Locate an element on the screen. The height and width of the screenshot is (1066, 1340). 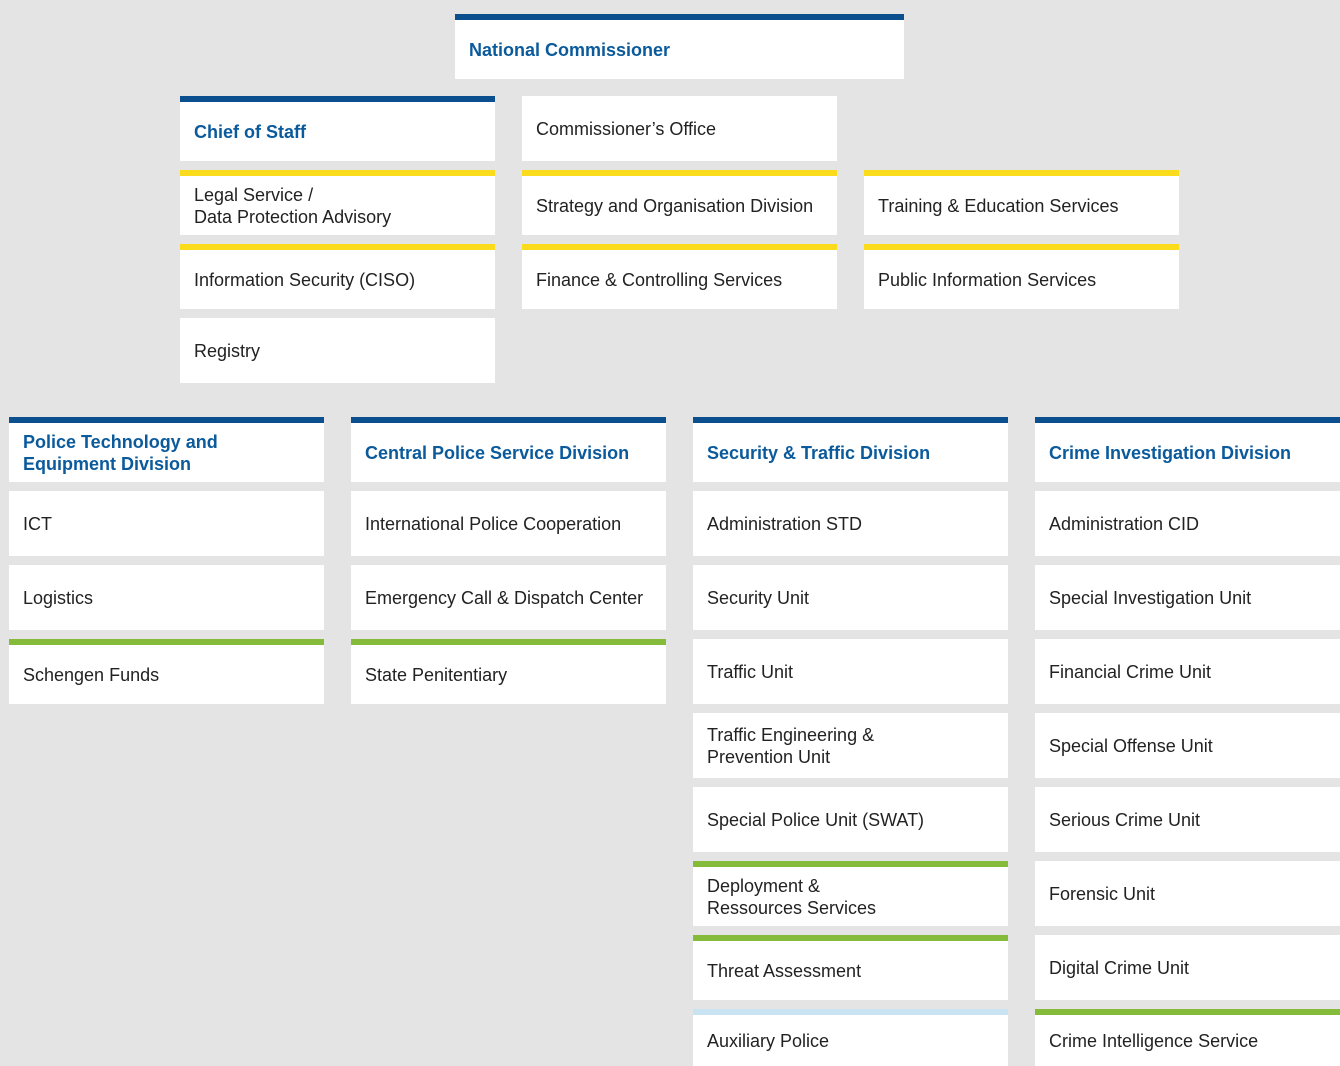
unit-label: Special Police Unit (SWAT) is located at coordinates (816, 819).